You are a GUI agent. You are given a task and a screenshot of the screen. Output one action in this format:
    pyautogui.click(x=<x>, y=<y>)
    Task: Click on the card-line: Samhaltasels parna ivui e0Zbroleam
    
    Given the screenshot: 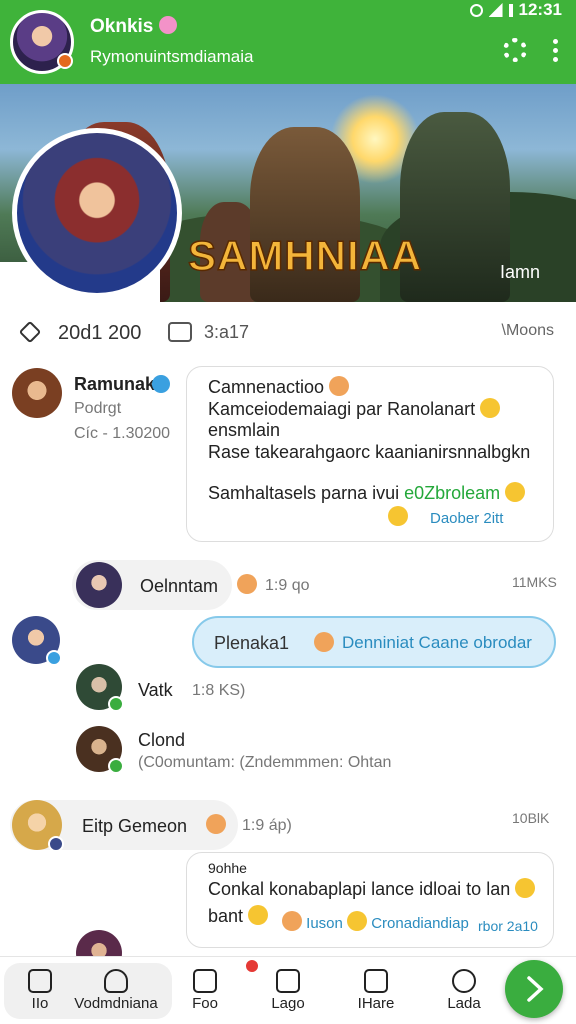 What is the action you would take?
    pyautogui.click(x=367, y=493)
    